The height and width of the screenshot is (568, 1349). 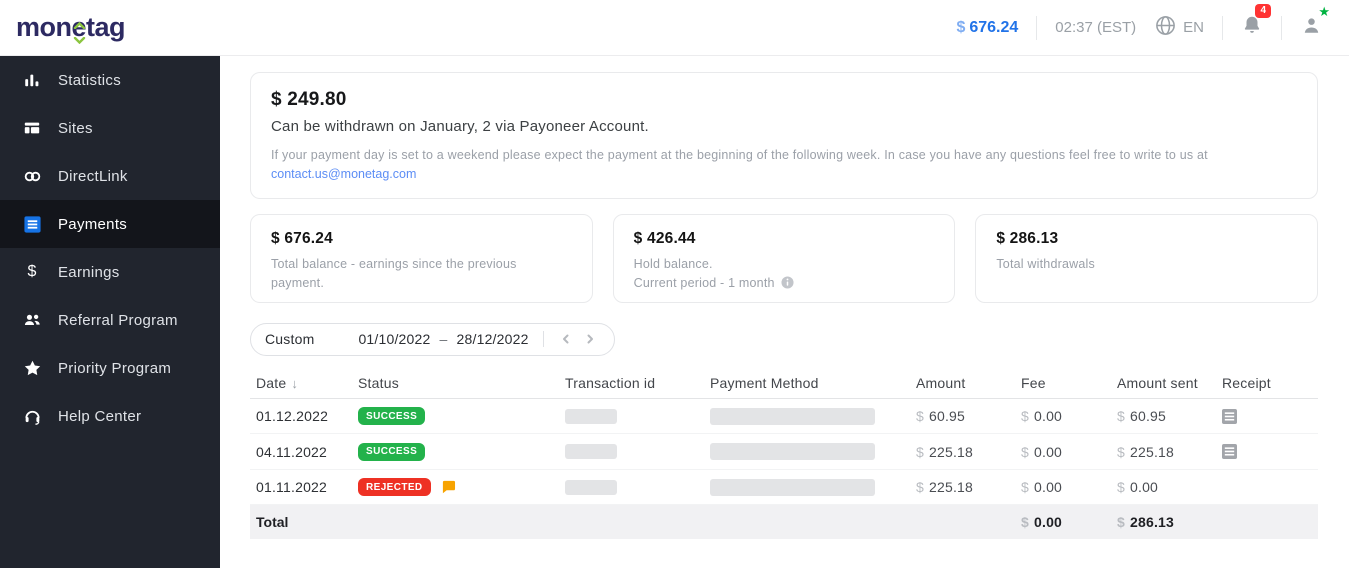 I want to click on header-amount-sent: Amount sent, so click(x=1157, y=383).